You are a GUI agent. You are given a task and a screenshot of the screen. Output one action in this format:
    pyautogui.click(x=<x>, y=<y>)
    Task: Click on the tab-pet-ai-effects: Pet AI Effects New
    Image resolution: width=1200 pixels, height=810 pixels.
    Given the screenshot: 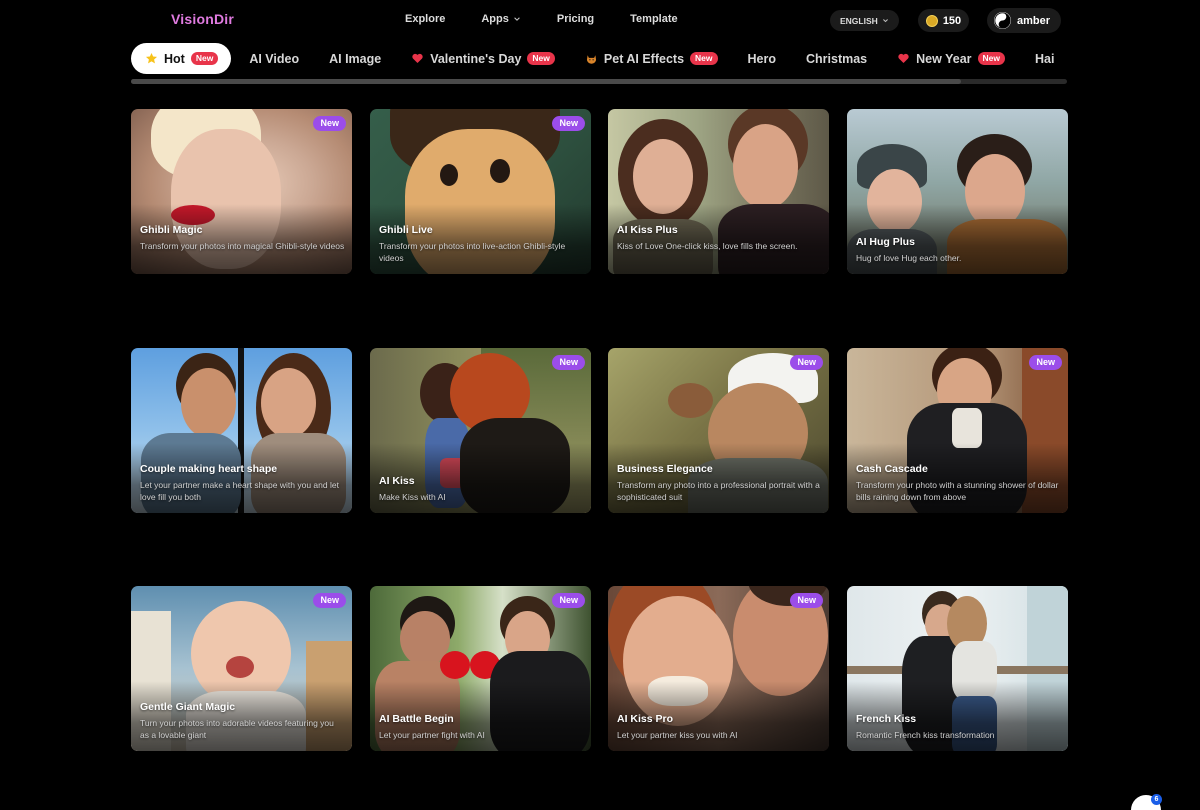 What is the action you would take?
    pyautogui.click(x=651, y=58)
    